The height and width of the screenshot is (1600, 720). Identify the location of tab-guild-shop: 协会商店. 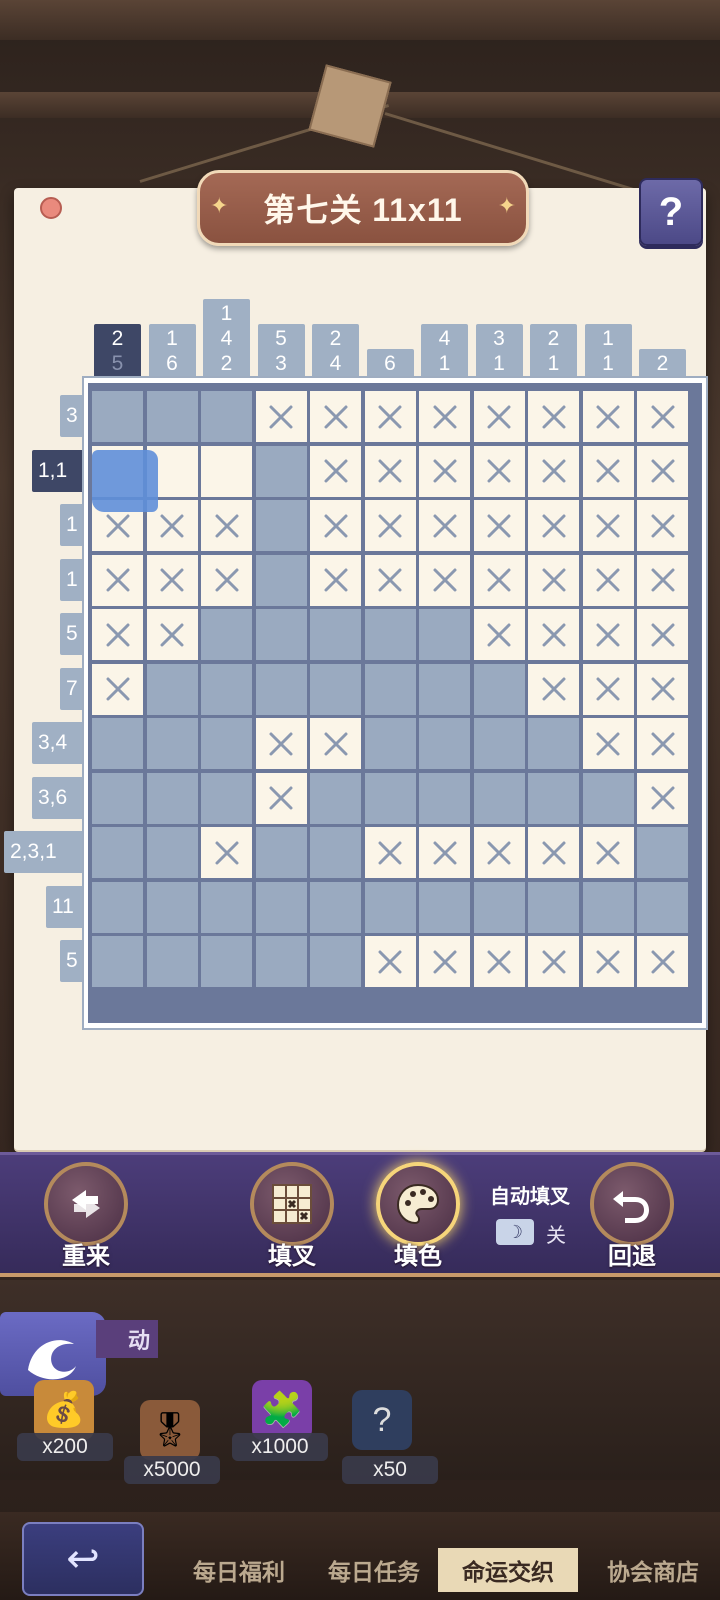
(653, 1570).